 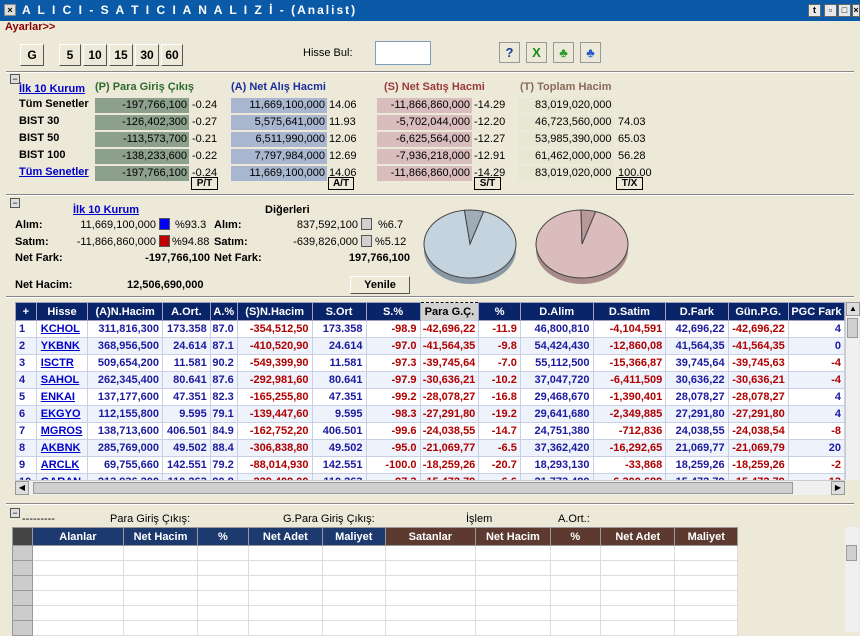 I want to click on minimize-button: ▫, so click(x=830, y=10).